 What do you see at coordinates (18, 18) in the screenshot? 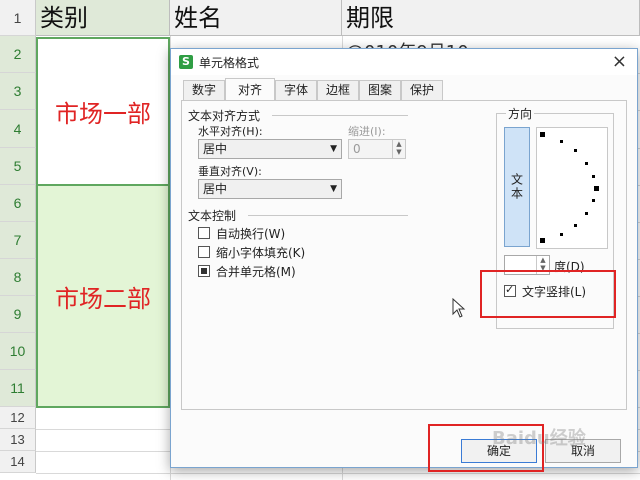
I see `row-header-1: 1` at bounding box center [18, 18].